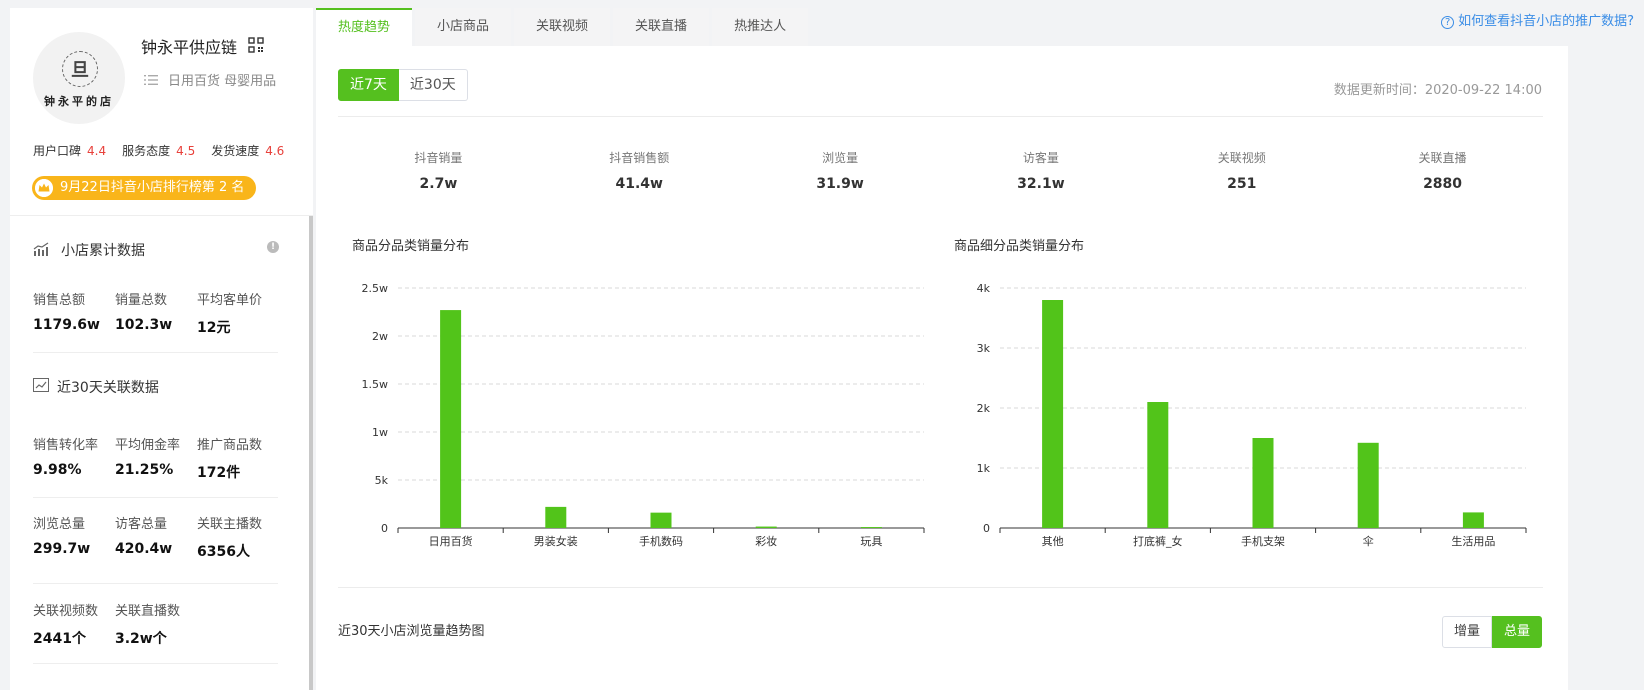  Describe the element at coordinates (364, 27) in the screenshot. I see `tab-heat-trend: 热度趋势` at that location.